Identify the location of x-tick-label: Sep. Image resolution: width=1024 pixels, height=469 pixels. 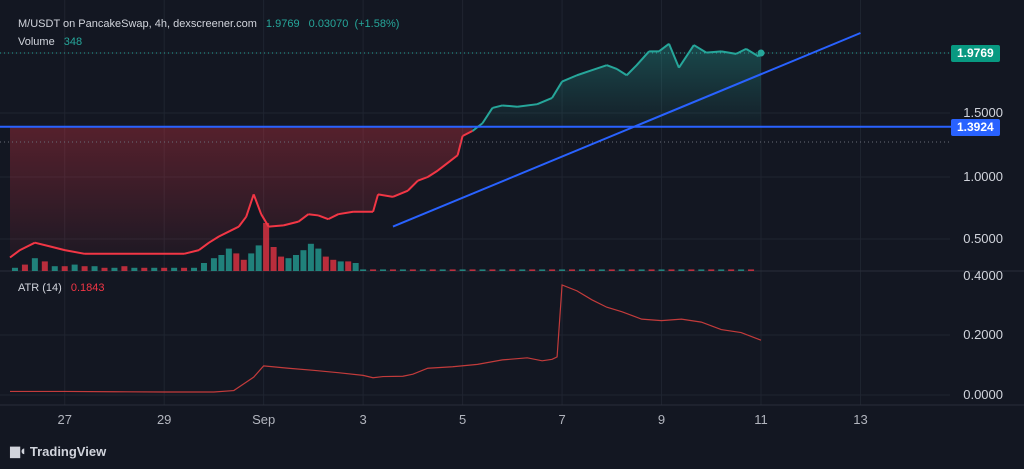
(263, 419).